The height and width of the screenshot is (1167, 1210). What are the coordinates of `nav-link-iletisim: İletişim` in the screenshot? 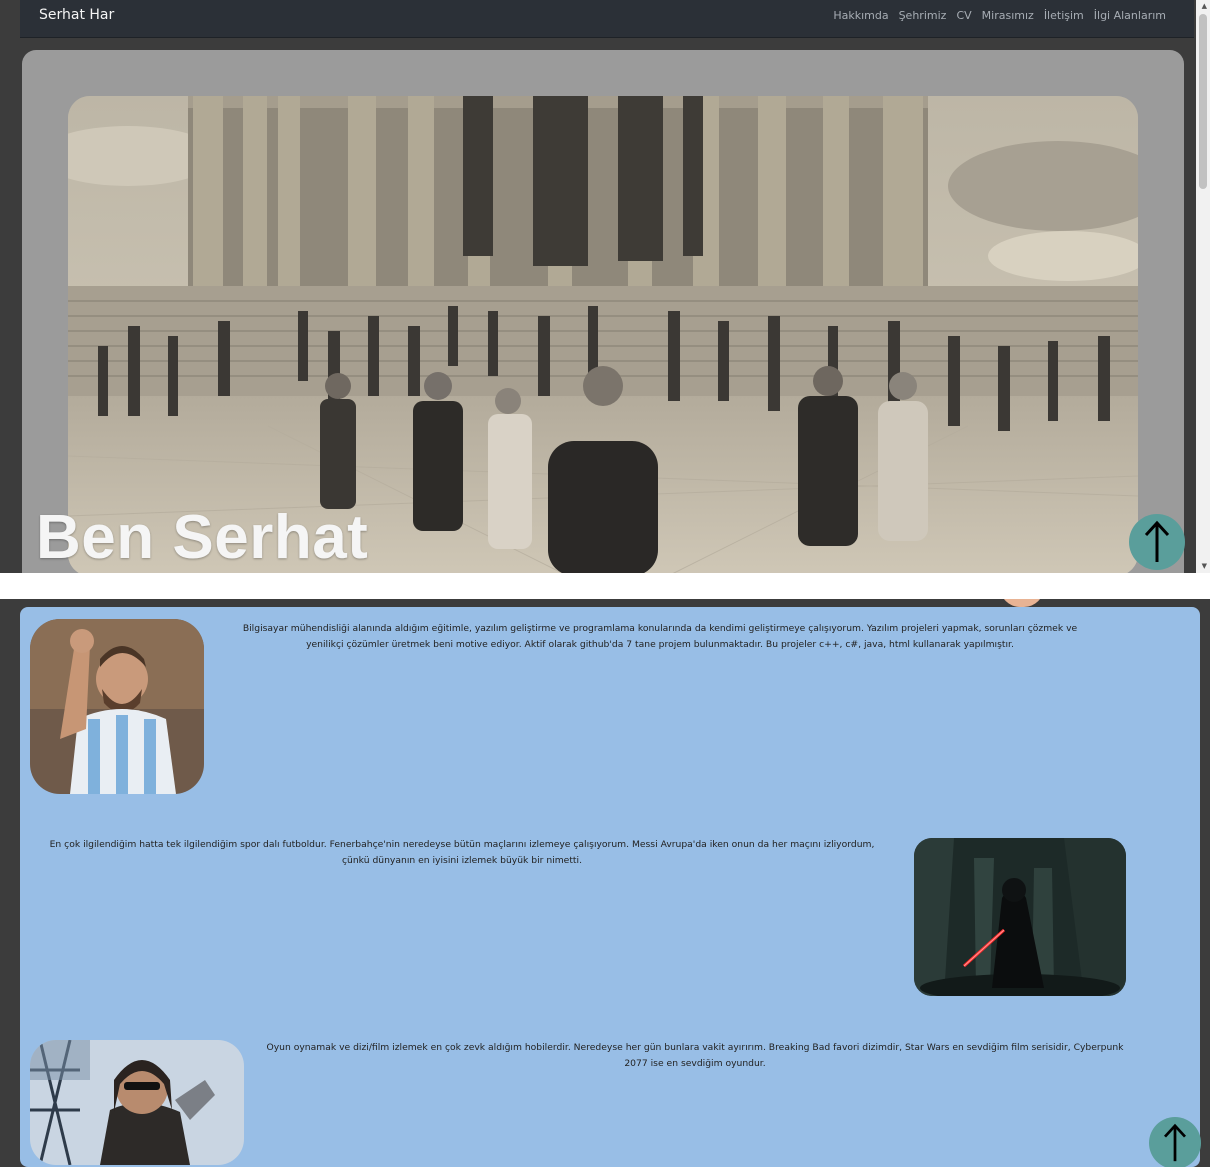 It's located at (1064, 15).